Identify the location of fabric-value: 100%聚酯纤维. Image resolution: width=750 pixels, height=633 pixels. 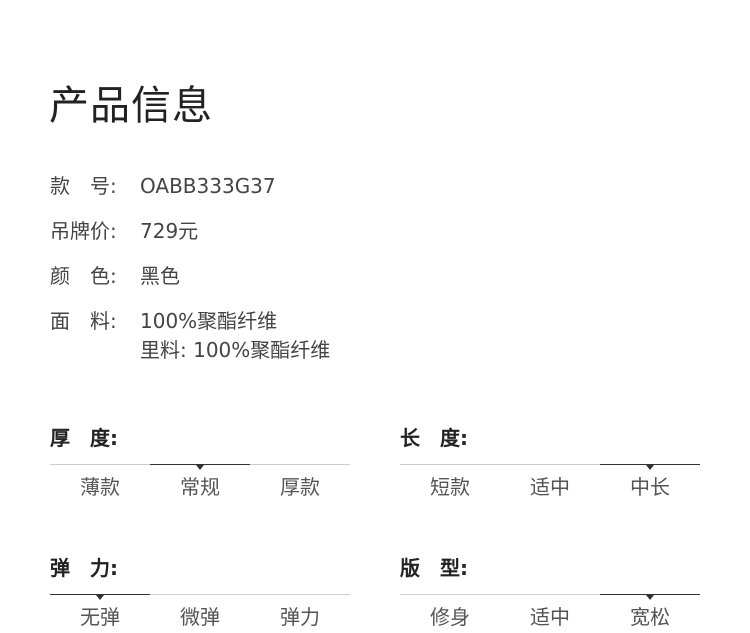
(209, 321).